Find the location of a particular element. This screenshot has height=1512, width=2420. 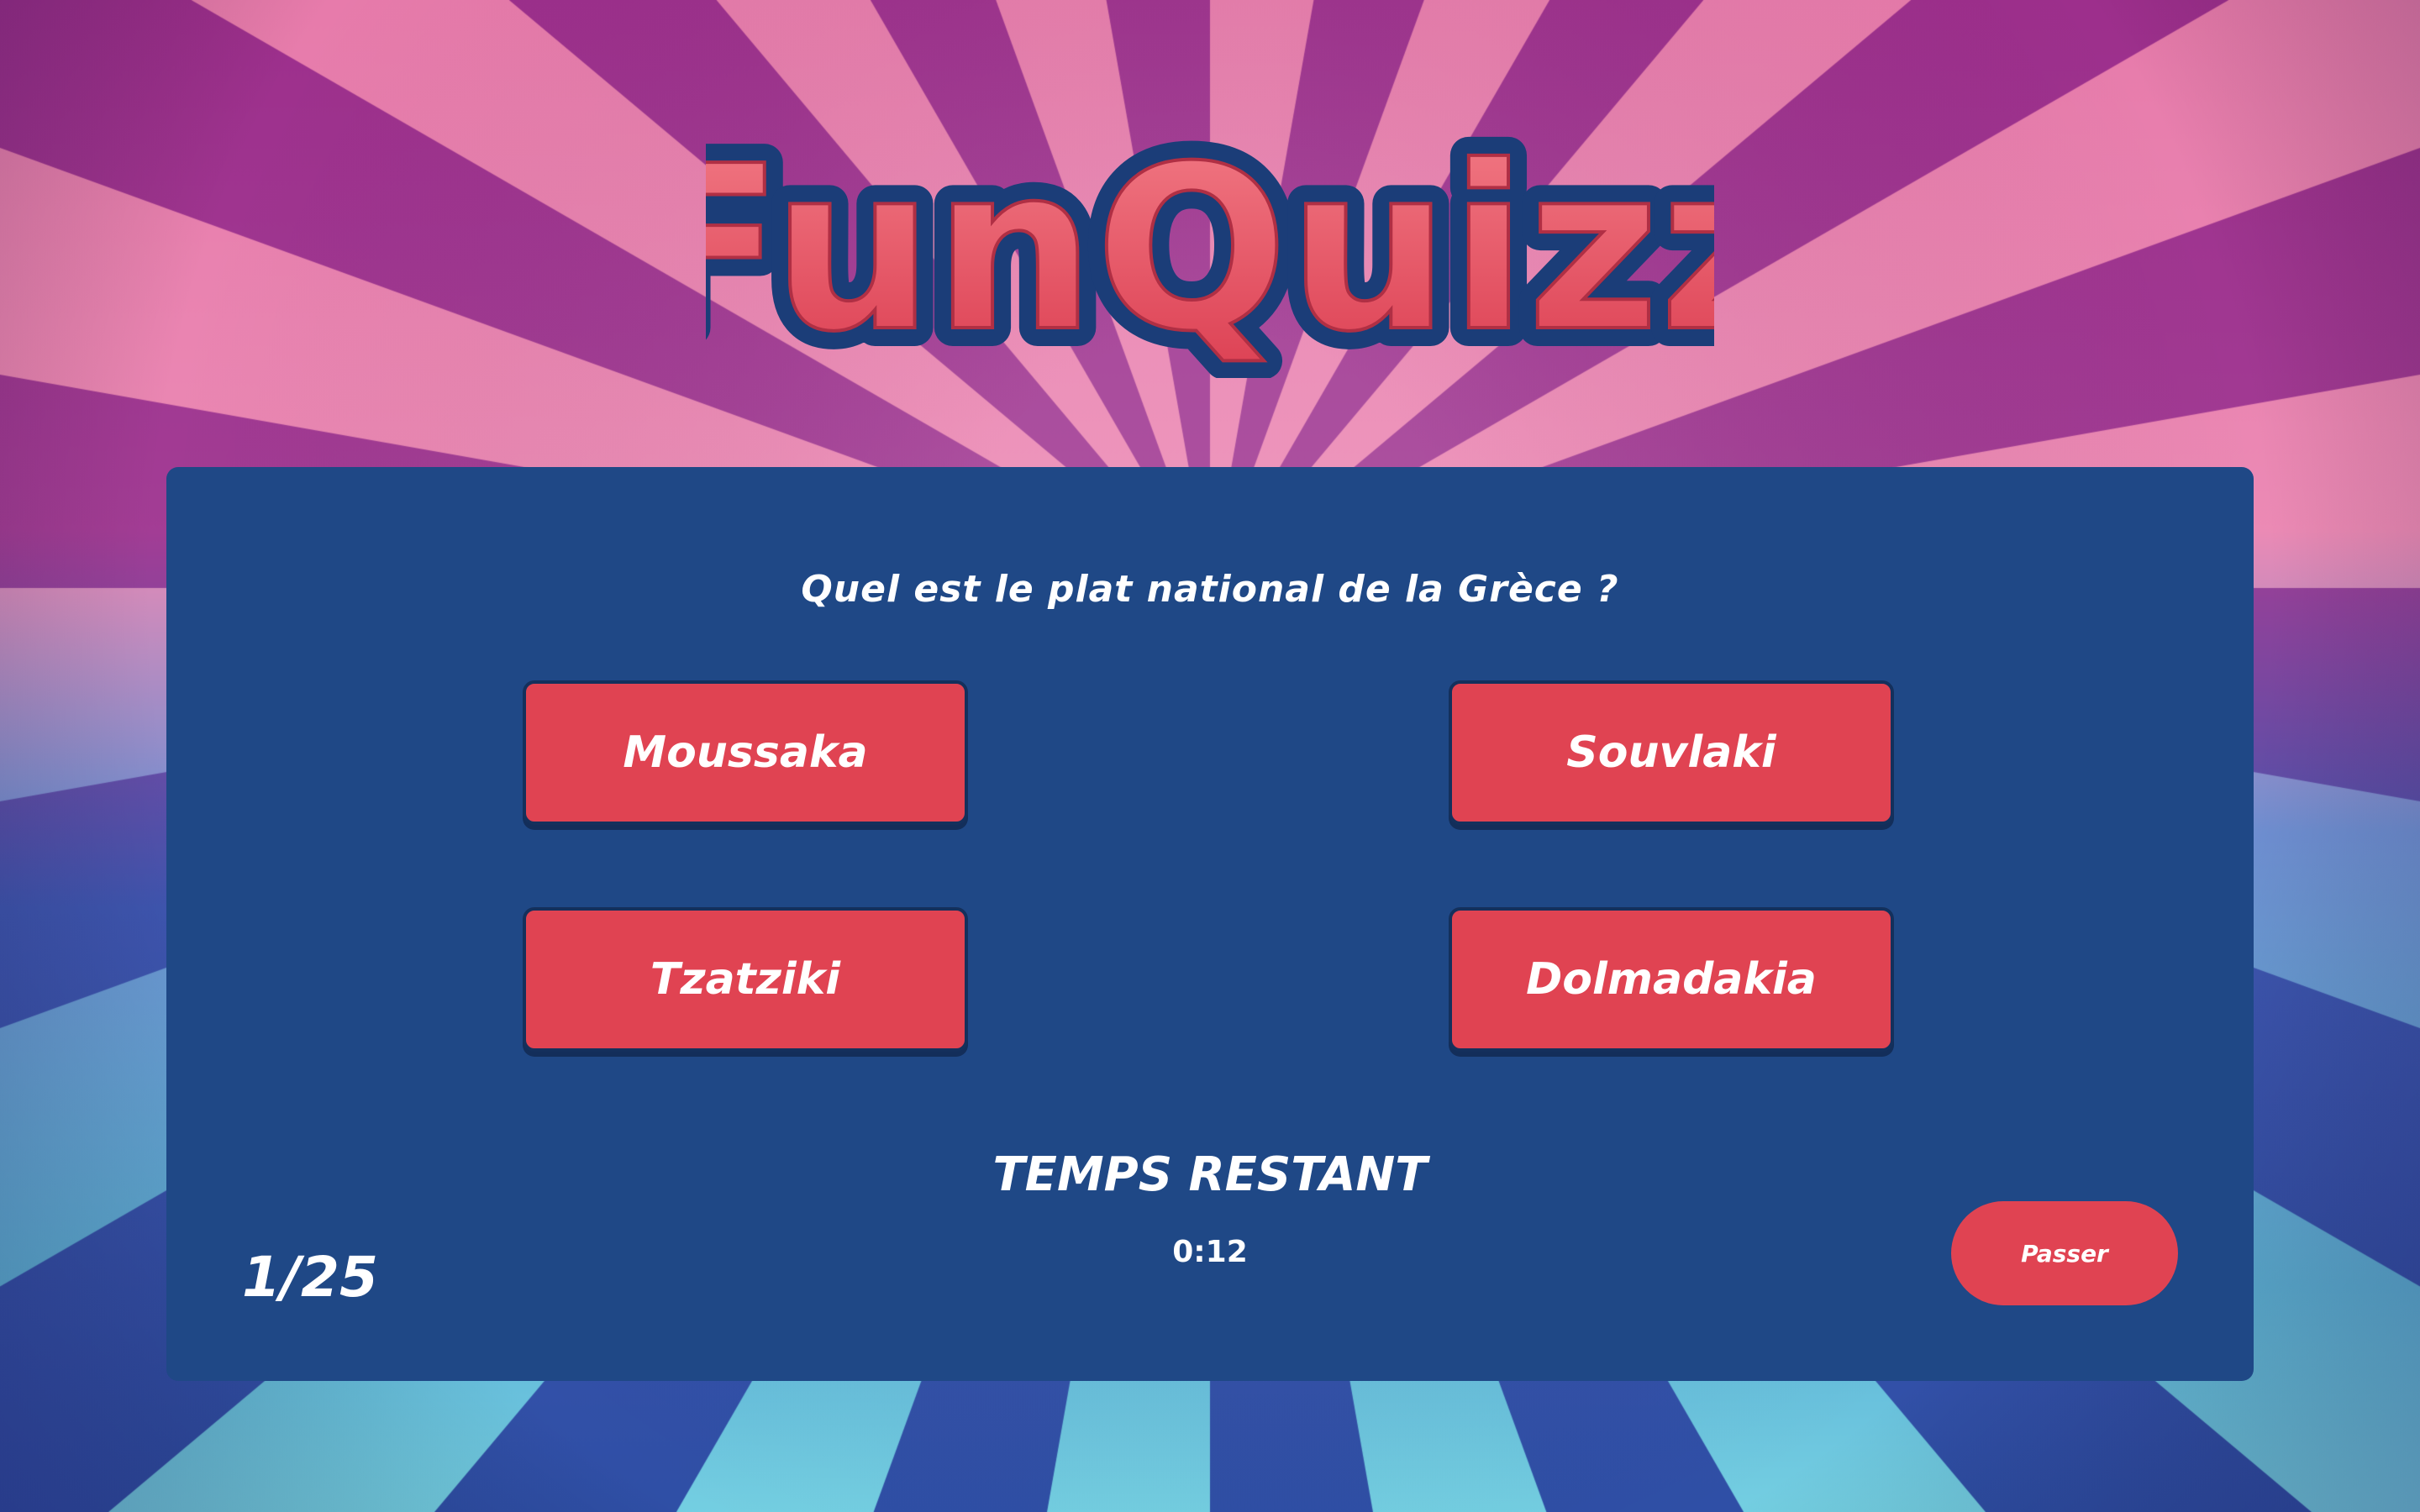

question-text: Quel est le plat national de la Grèce ? is located at coordinates (1210, 589).